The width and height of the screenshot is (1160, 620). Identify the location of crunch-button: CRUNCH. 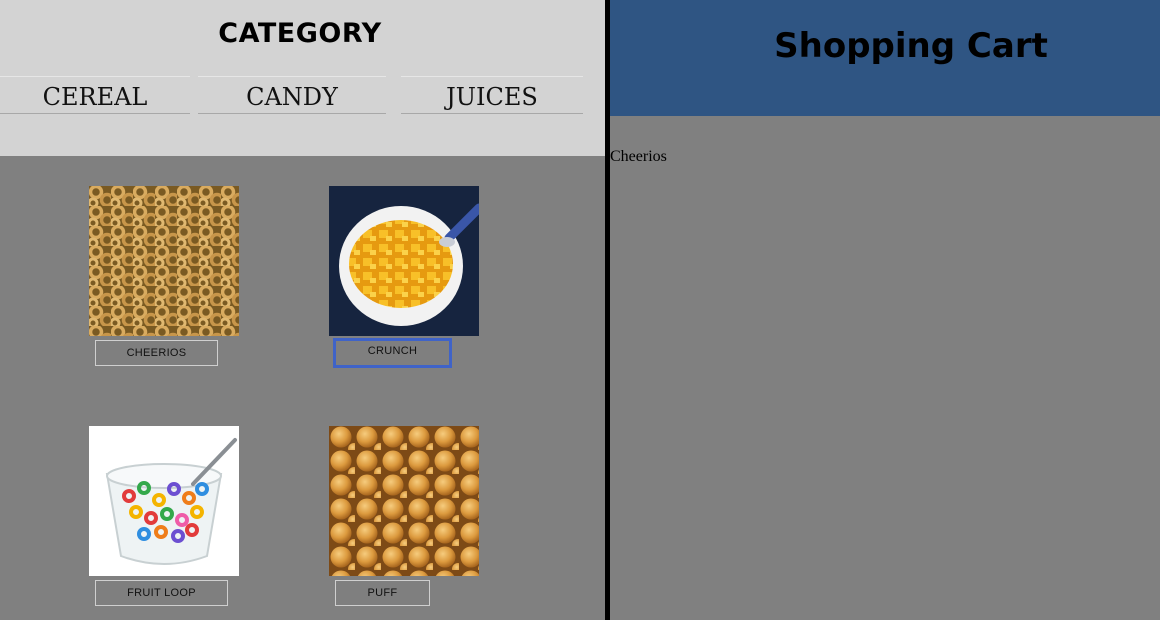
(392, 353).